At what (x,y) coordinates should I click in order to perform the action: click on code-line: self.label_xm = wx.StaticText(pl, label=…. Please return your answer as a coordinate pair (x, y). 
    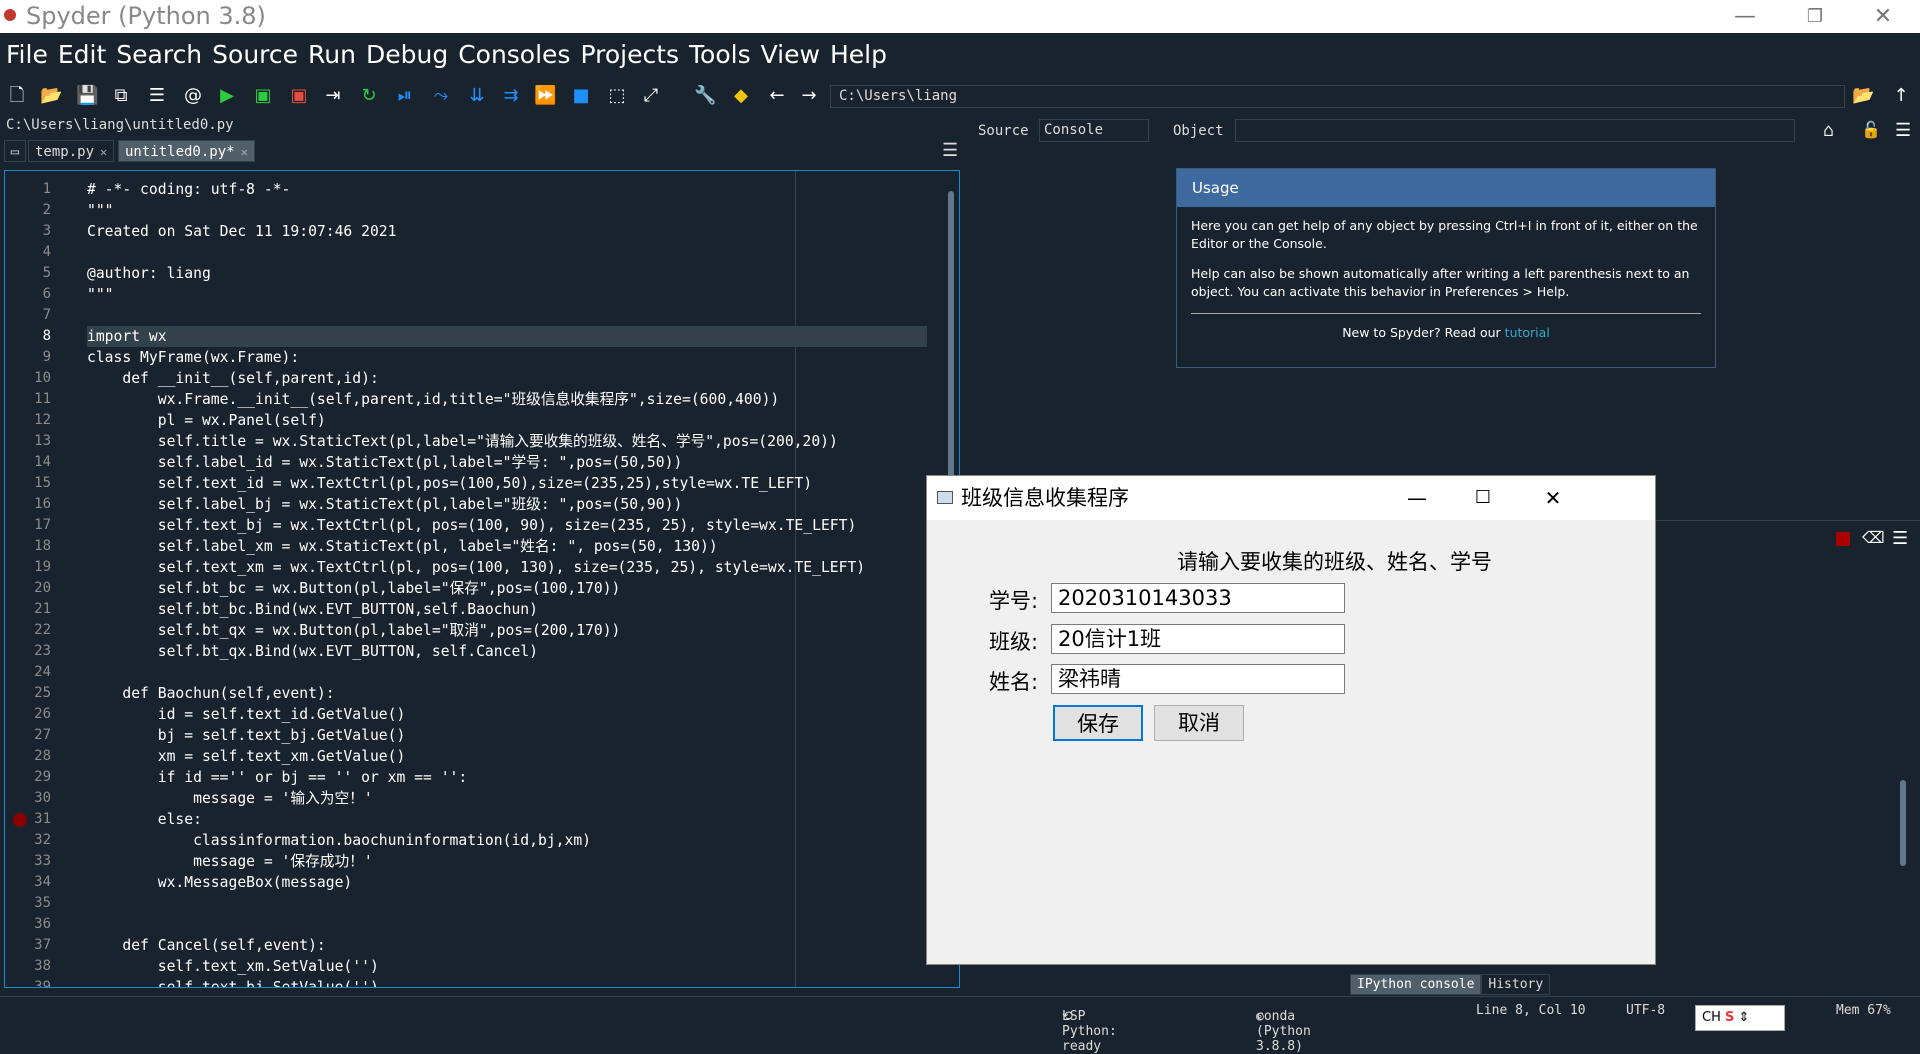
    Looking at the image, I should click on (507, 546).